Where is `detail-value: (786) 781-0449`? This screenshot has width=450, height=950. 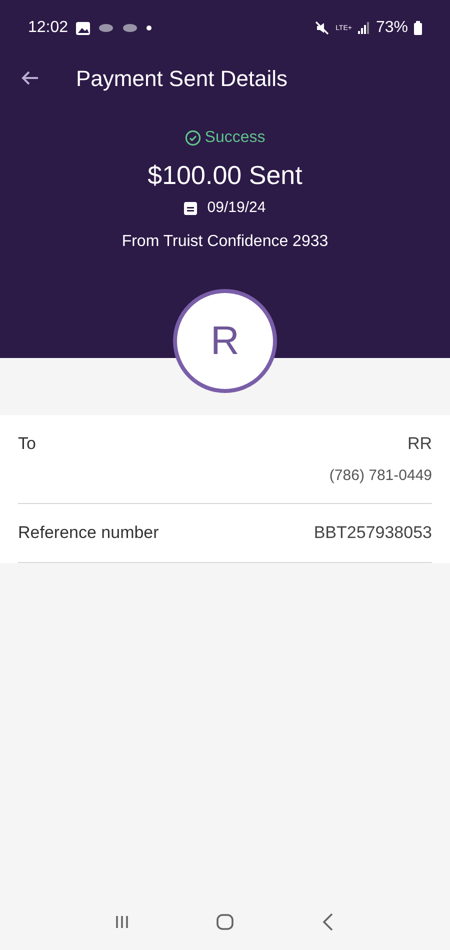 detail-value: (786) 781-0449 is located at coordinates (380, 476).